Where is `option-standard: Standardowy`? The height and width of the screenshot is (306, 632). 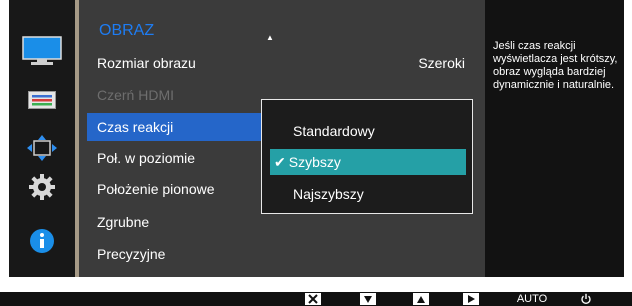 option-standard: Standardowy is located at coordinates (368, 131).